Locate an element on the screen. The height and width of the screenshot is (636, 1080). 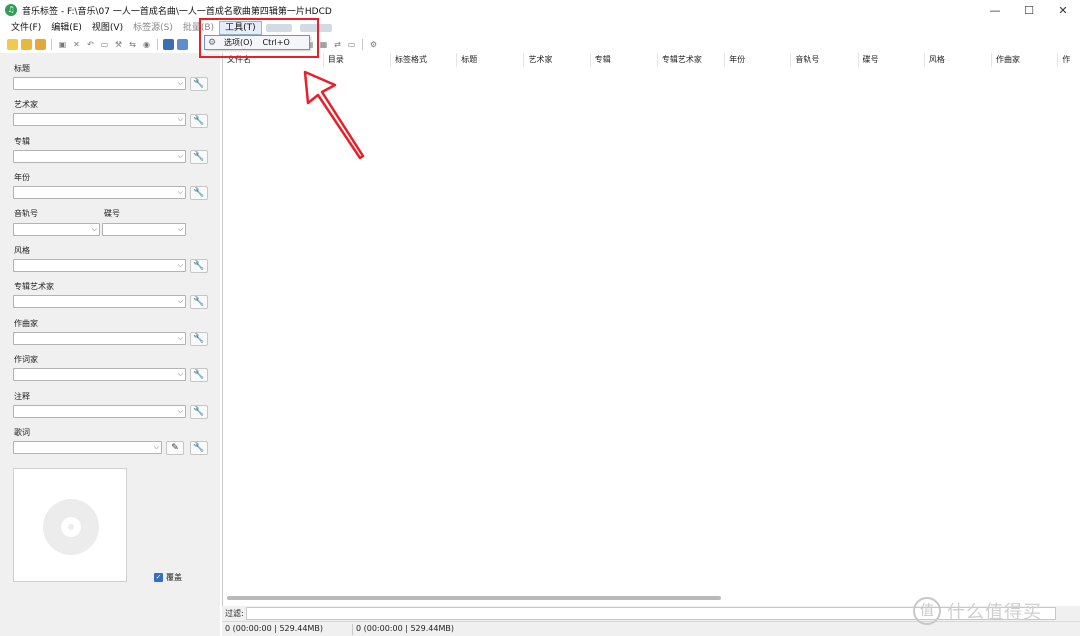
settings-icon: ⚙ is located at coordinates (373, 44).